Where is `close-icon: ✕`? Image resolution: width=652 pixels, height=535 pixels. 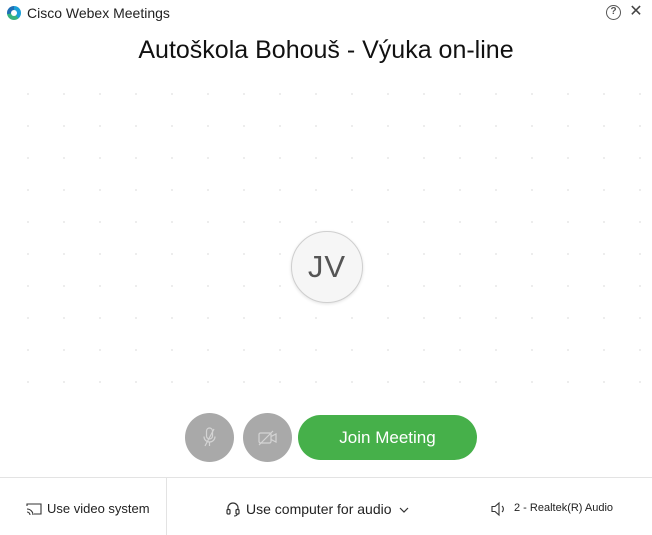 close-icon: ✕ is located at coordinates (636, 12).